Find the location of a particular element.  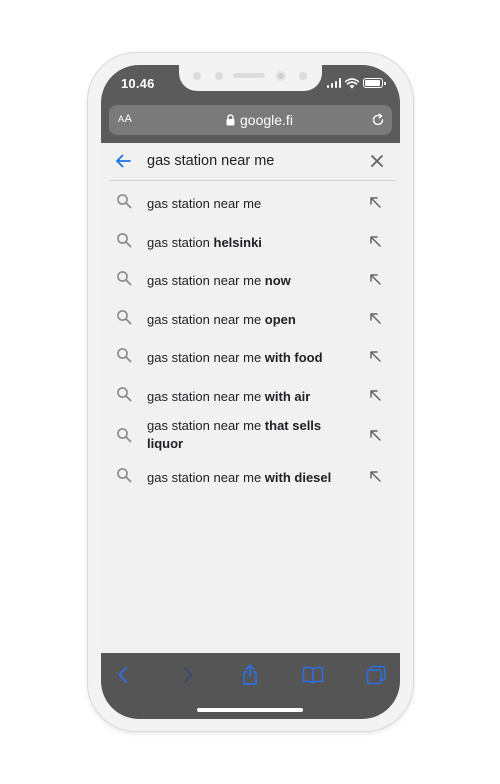

browser-toolbar is located at coordinates (250, 686).